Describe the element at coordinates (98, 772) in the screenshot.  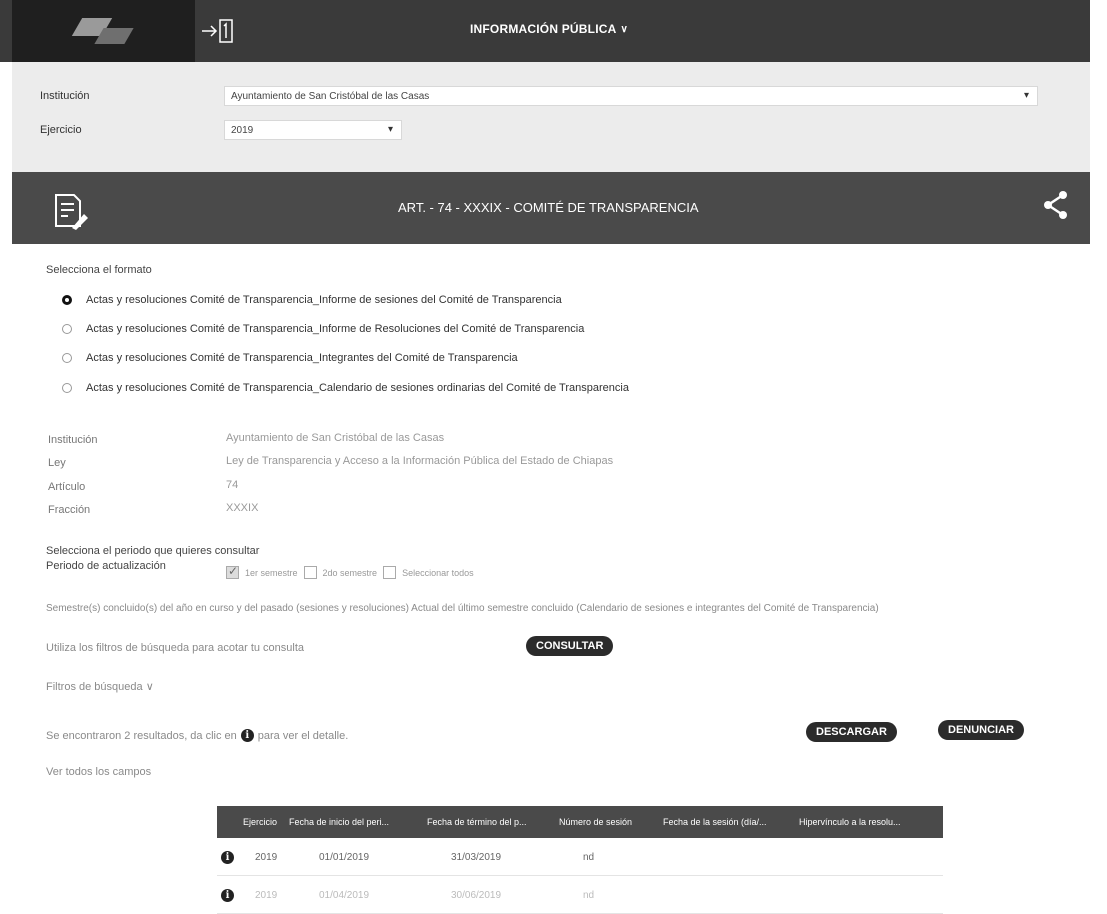
I see `view-all-fields-link: Ver todos los campos` at that location.